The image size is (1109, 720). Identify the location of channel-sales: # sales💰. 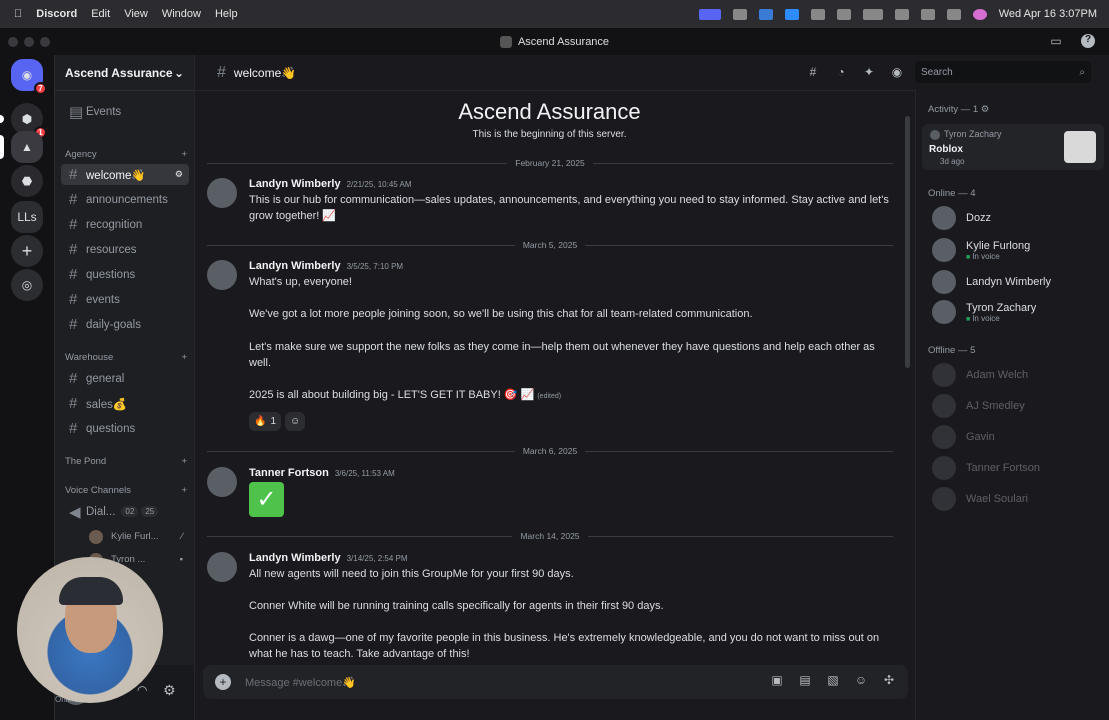
(125, 403).